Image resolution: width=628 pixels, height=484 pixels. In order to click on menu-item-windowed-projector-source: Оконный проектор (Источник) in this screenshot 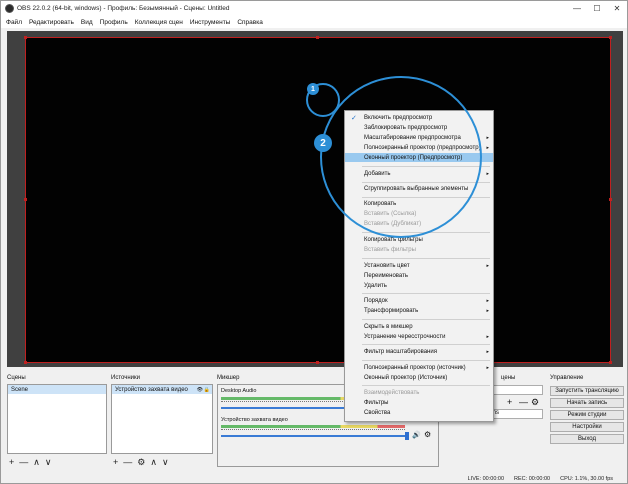, I will do `click(419, 377)`.